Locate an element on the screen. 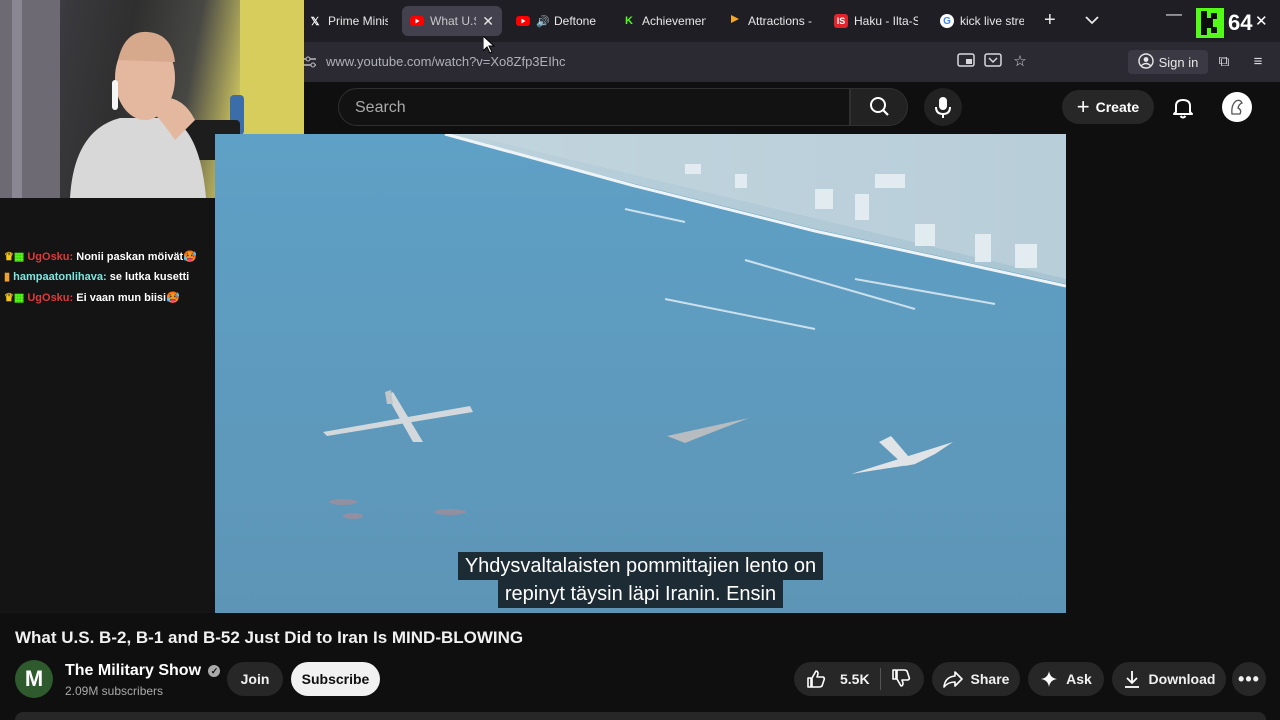 This screenshot has width=1280, height=720. search-icon is located at coordinates (879, 106).